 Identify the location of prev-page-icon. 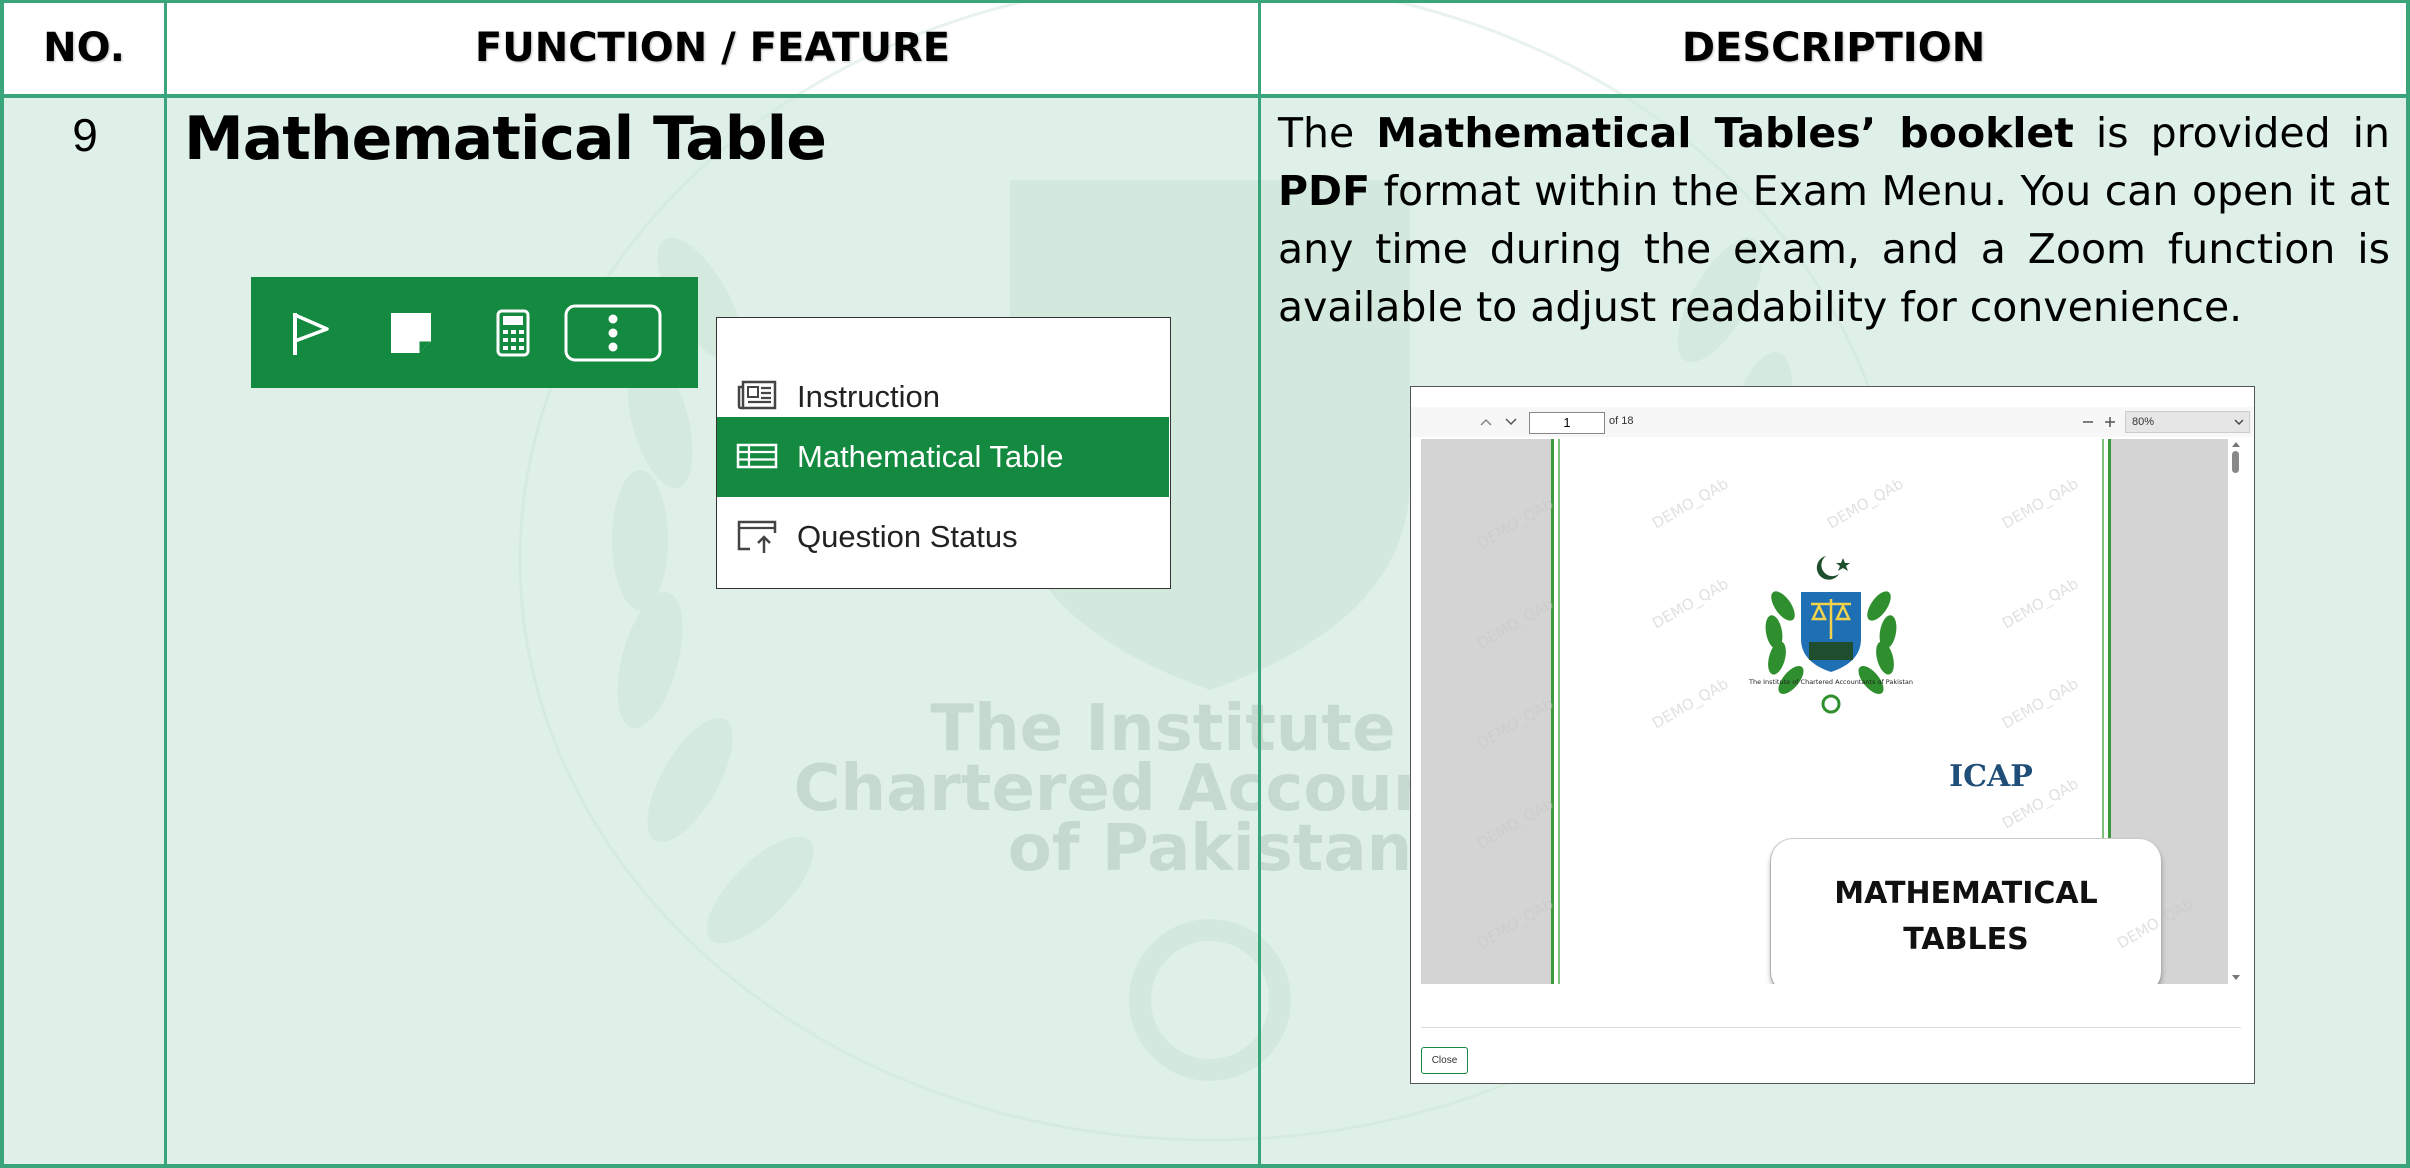
(1486, 422).